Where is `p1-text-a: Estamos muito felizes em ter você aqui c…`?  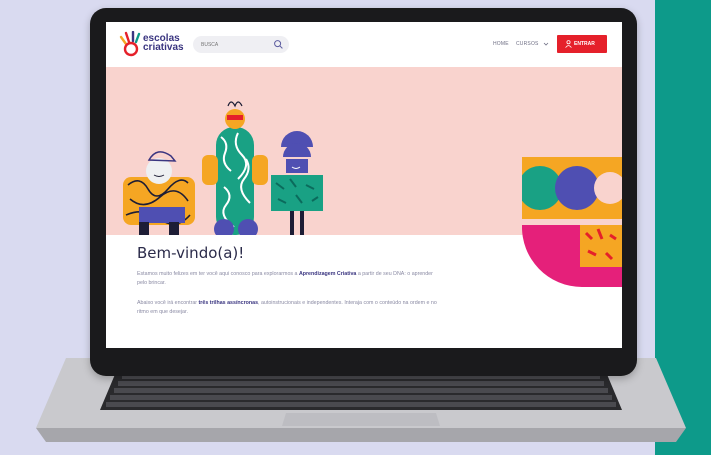
p1-text-a: Estamos muito felizes em ter você aqui c… is located at coordinates (218, 274).